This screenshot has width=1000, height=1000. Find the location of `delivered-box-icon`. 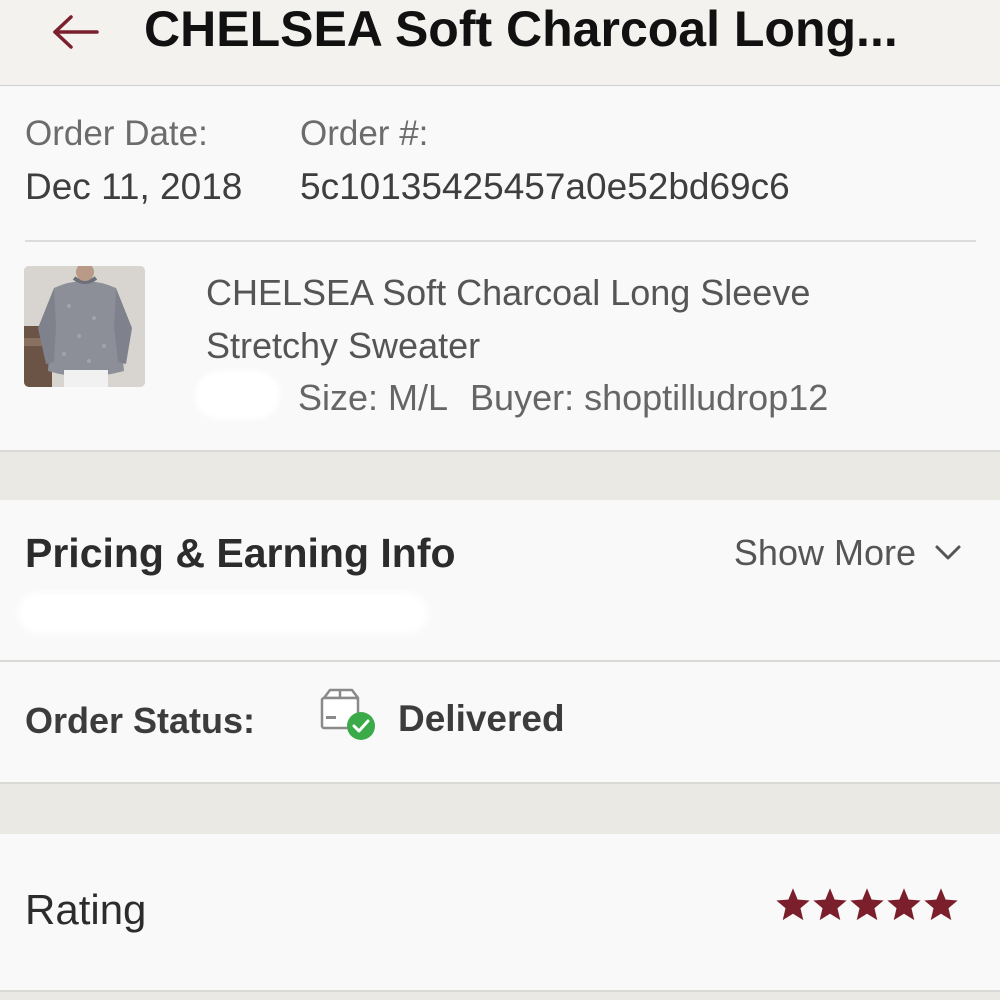

delivered-box-icon is located at coordinates (347, 714).